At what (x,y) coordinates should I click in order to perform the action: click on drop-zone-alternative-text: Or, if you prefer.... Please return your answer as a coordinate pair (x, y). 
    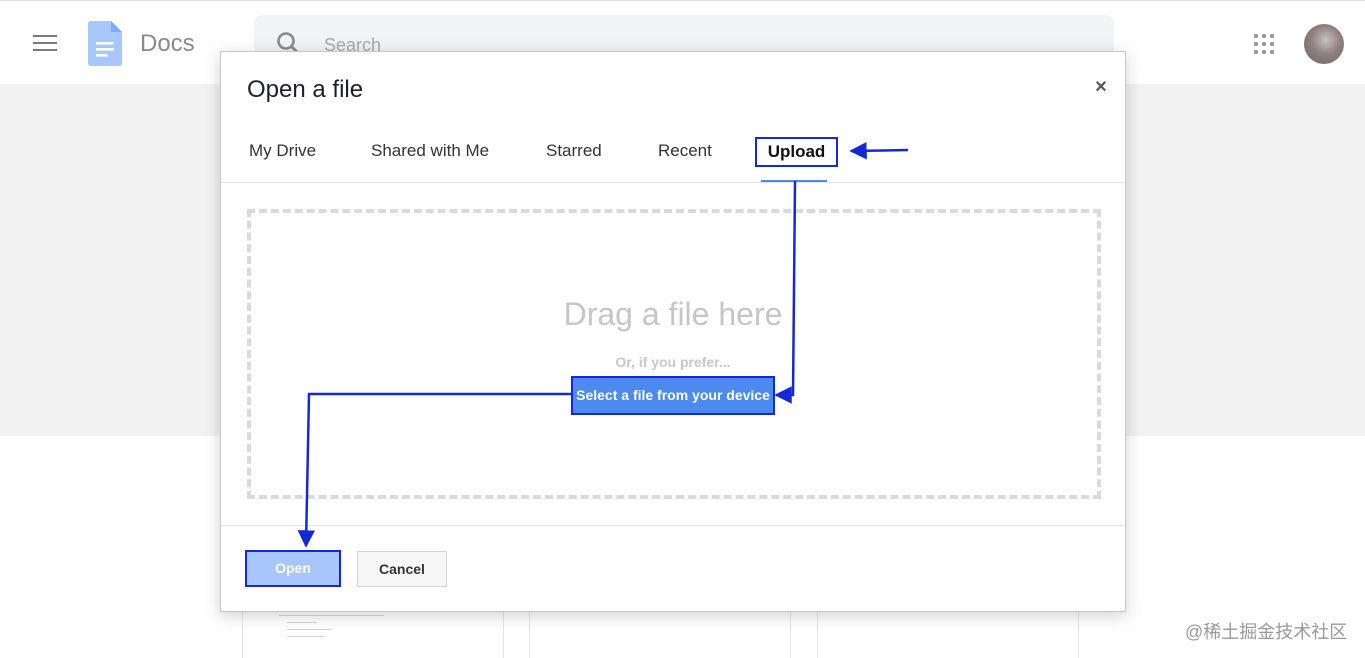
    Looking at the image, I should click on (673, 362).